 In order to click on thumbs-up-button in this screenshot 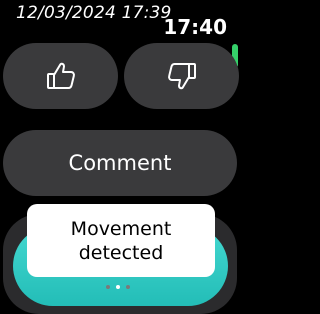, I will do `click(60, 76)`.